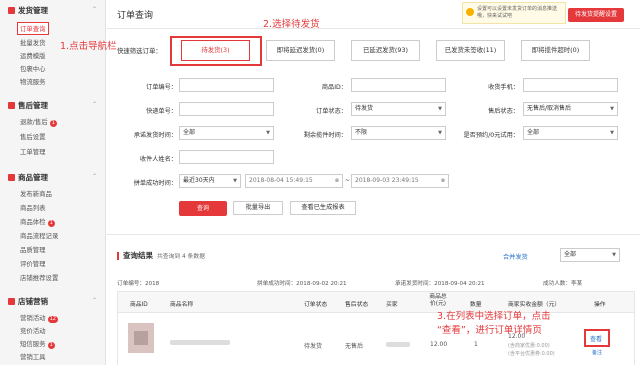 The width and height of the screenshot is (640, 365). I want to click on aftersale-icon, so click(11, 105).